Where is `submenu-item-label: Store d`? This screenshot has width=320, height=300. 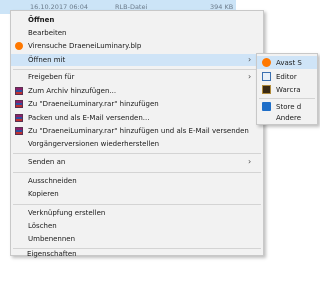 submenu-item-label: Store d is located at coordinates (289, 107).